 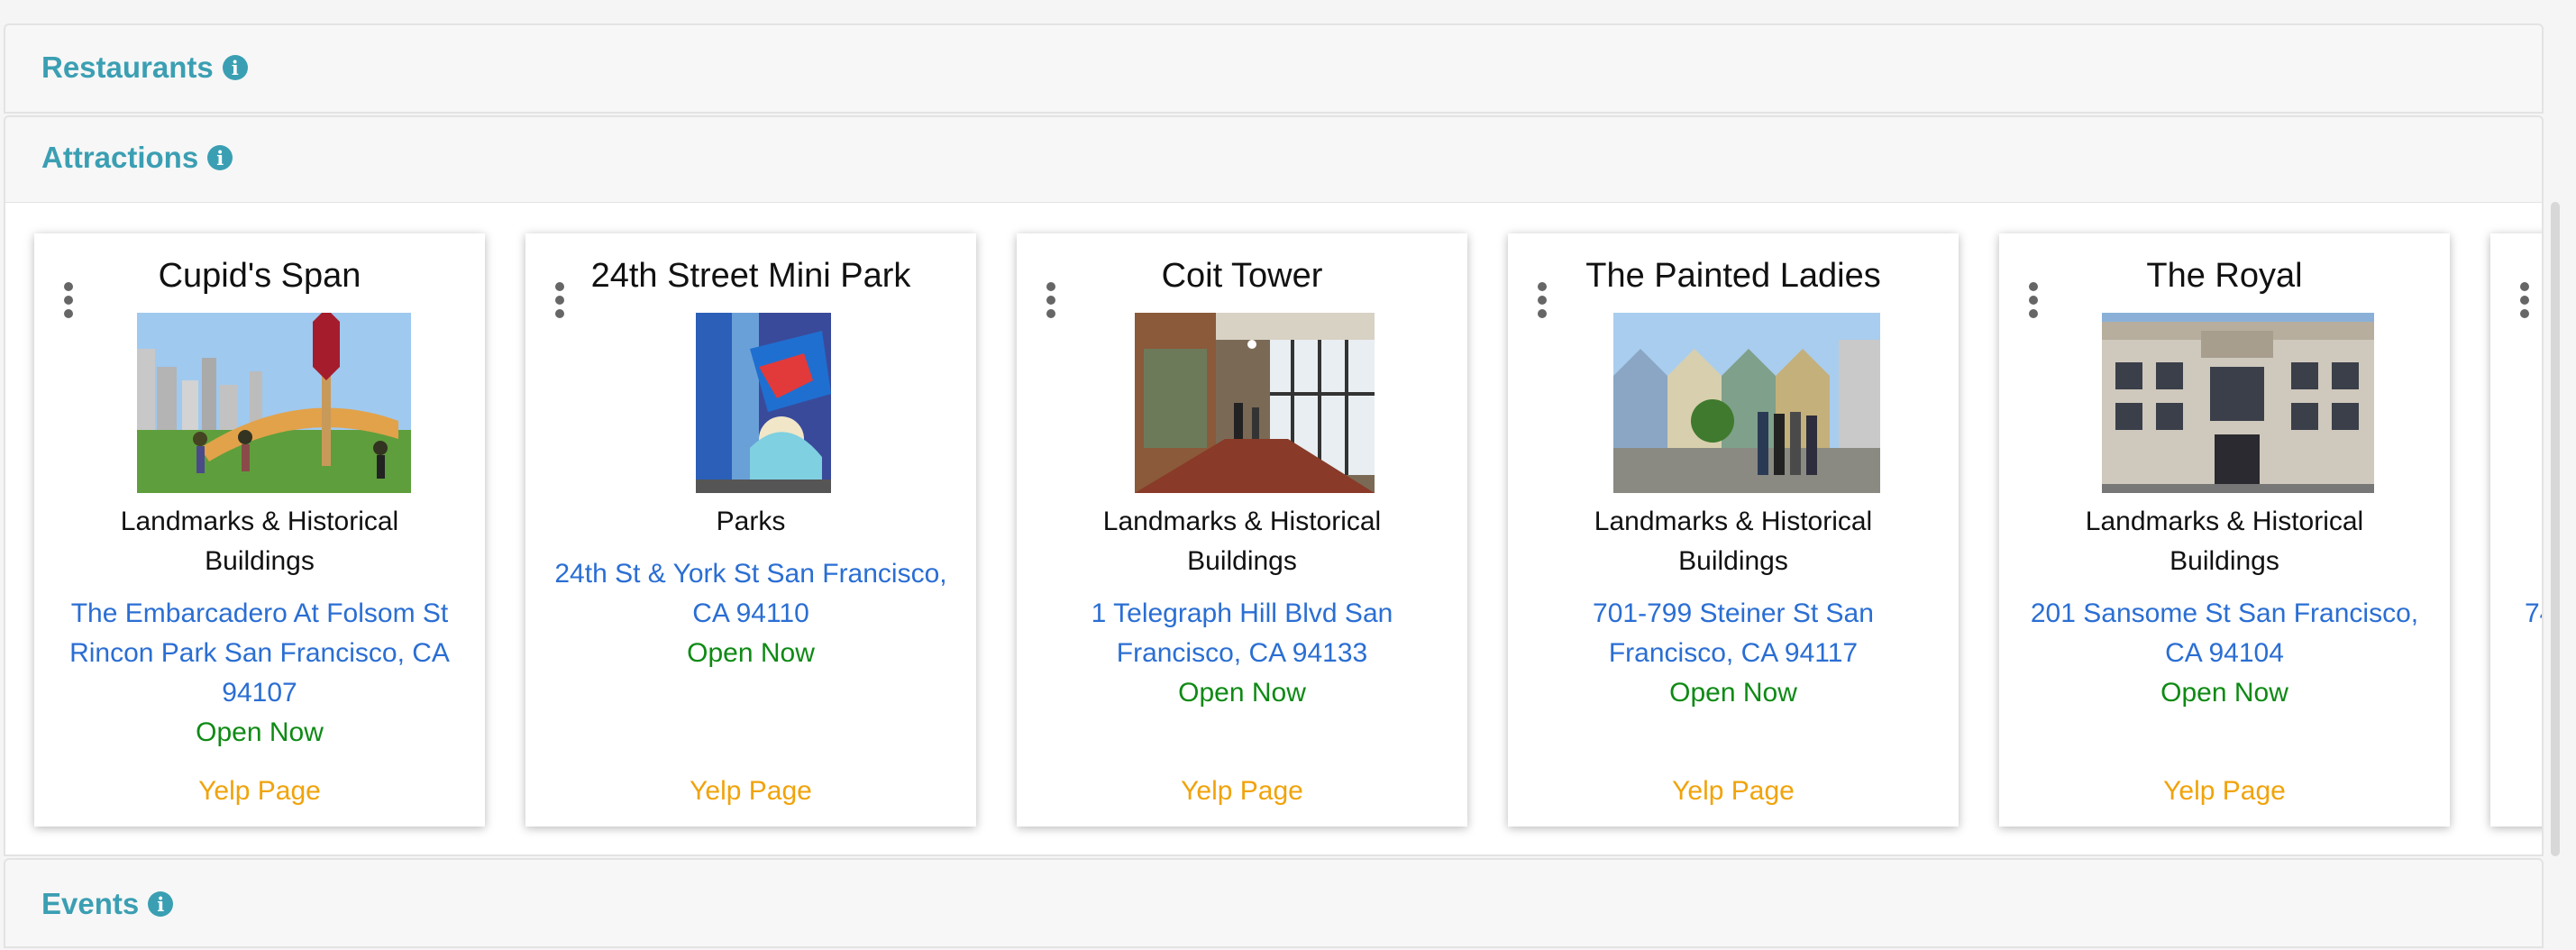 I want to click on attractions-section-title: Attractions i, so click(x=137, y=158).